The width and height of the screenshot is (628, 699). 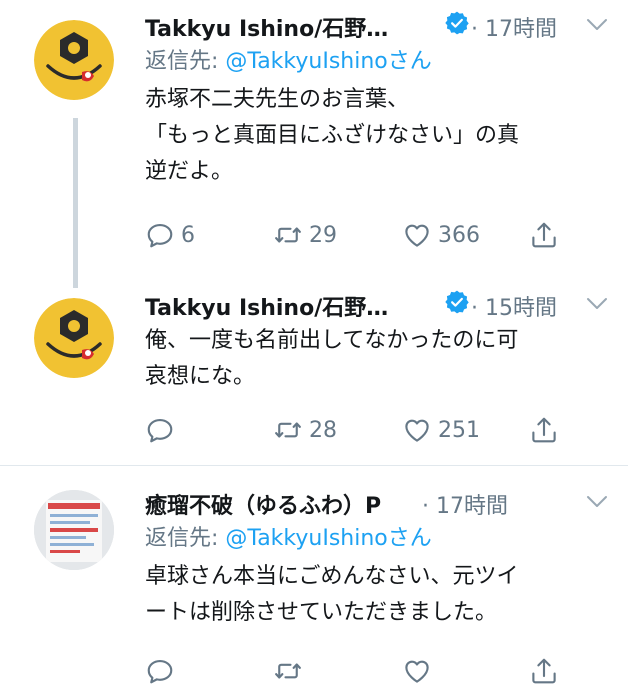 What do you see at coordinates (323, 430) in the screenshot?
I see `retweet-count: 28` at bounding box center [323, 430].